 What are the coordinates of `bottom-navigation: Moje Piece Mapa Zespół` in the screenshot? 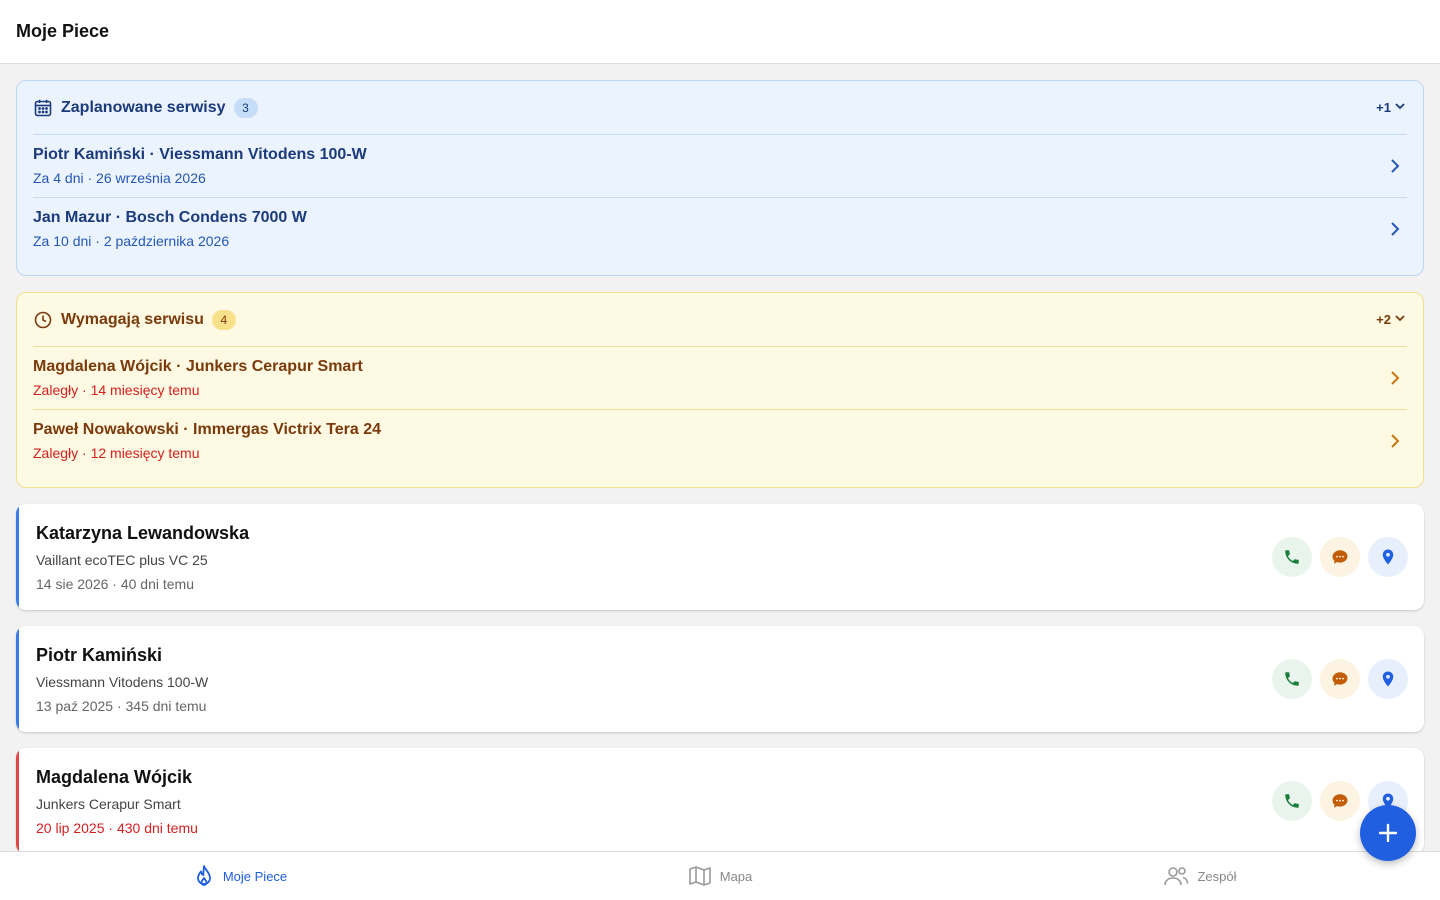 It's located at (720, 875).